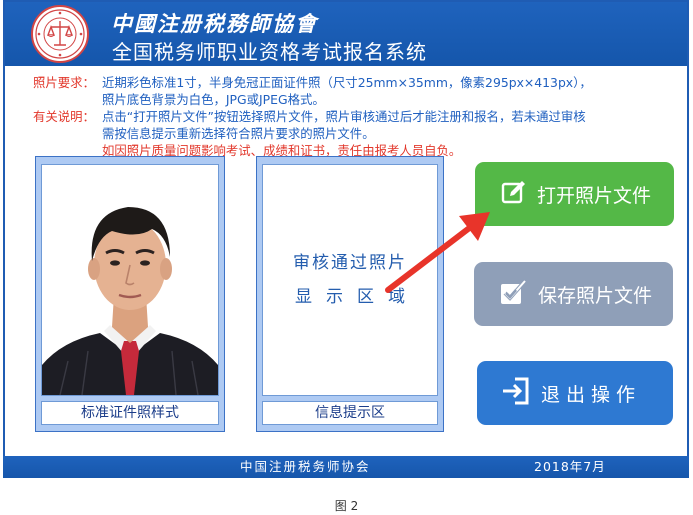 The image size is (693, 515). What do you see at coordinates (513, 294) in the screenshot?
I see `checkbox-save-icon` at bounding box center [513, 294].